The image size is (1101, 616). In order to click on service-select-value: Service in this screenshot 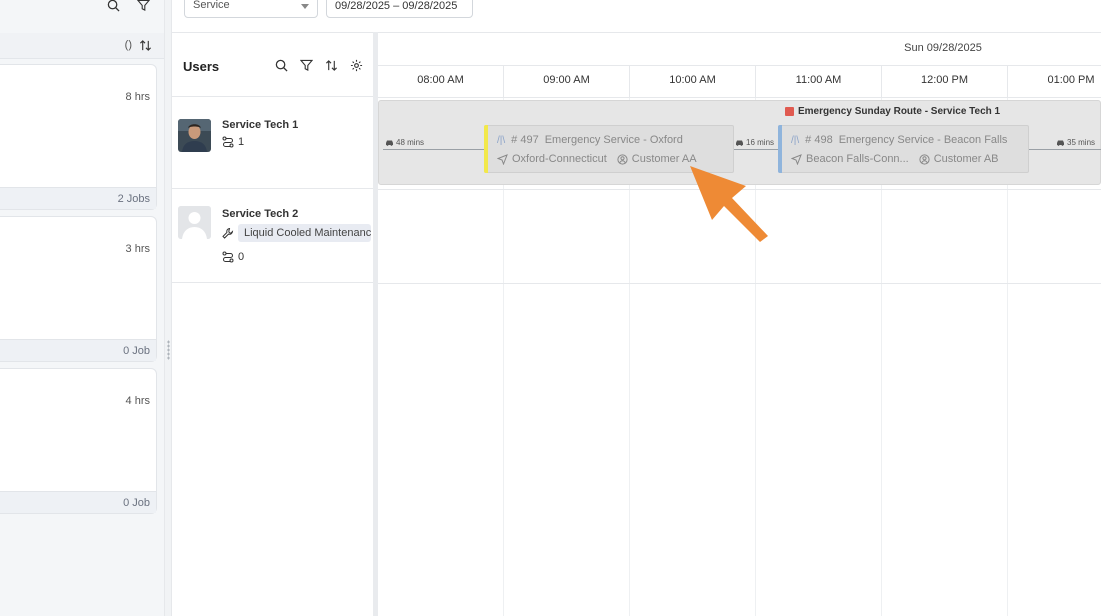, I will do `click(211, 5)`.